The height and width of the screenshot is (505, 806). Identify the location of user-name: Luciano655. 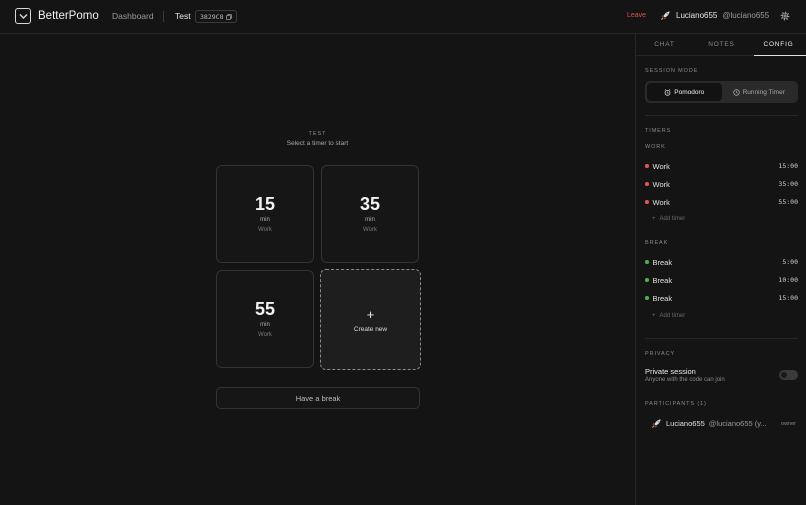
(697, 15).